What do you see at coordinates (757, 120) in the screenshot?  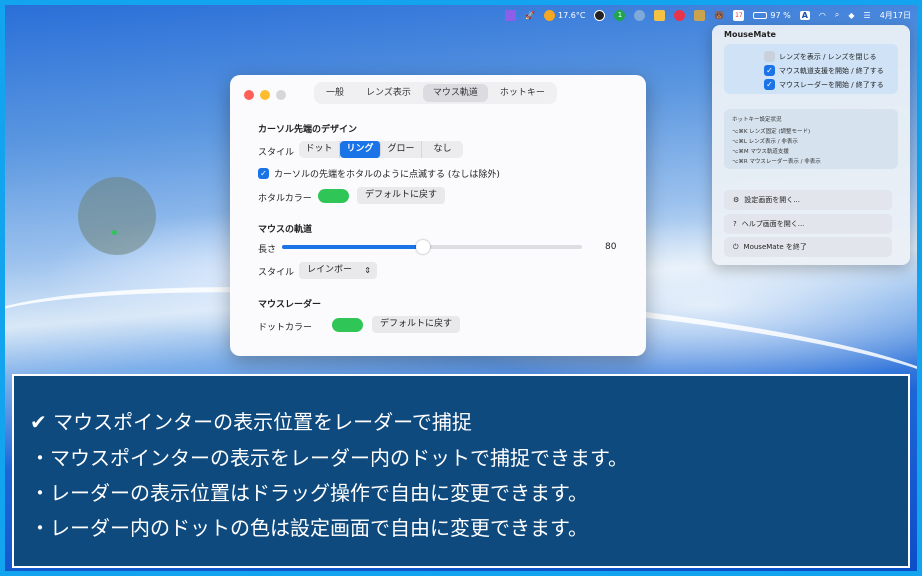 I see `hotkey-title: ホットキー設定状況` at bounding box center [757, 120].